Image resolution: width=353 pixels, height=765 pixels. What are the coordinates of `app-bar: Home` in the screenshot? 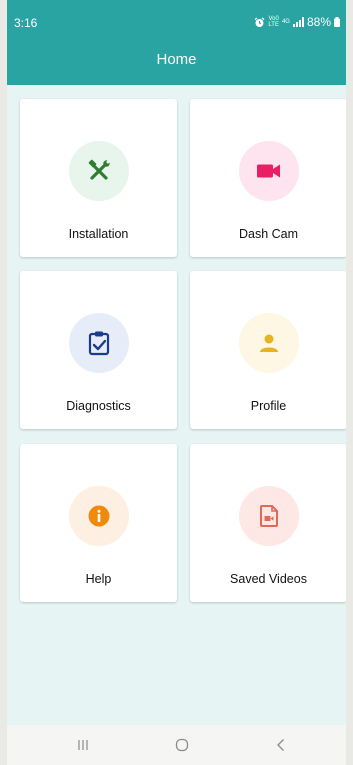 It's located at (176, 60).